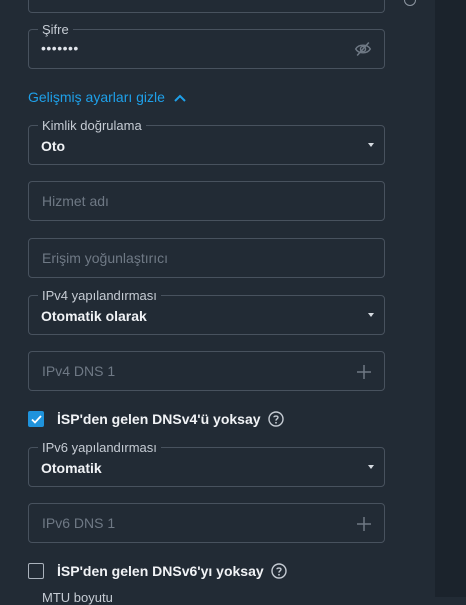 Image resolution: width=466 pixels, height=605 pixels. What do you see at coordinates (206, 201) in the screenshot?
I see `service-name-input: Hizmet adı` at bounding box center [206, 201].